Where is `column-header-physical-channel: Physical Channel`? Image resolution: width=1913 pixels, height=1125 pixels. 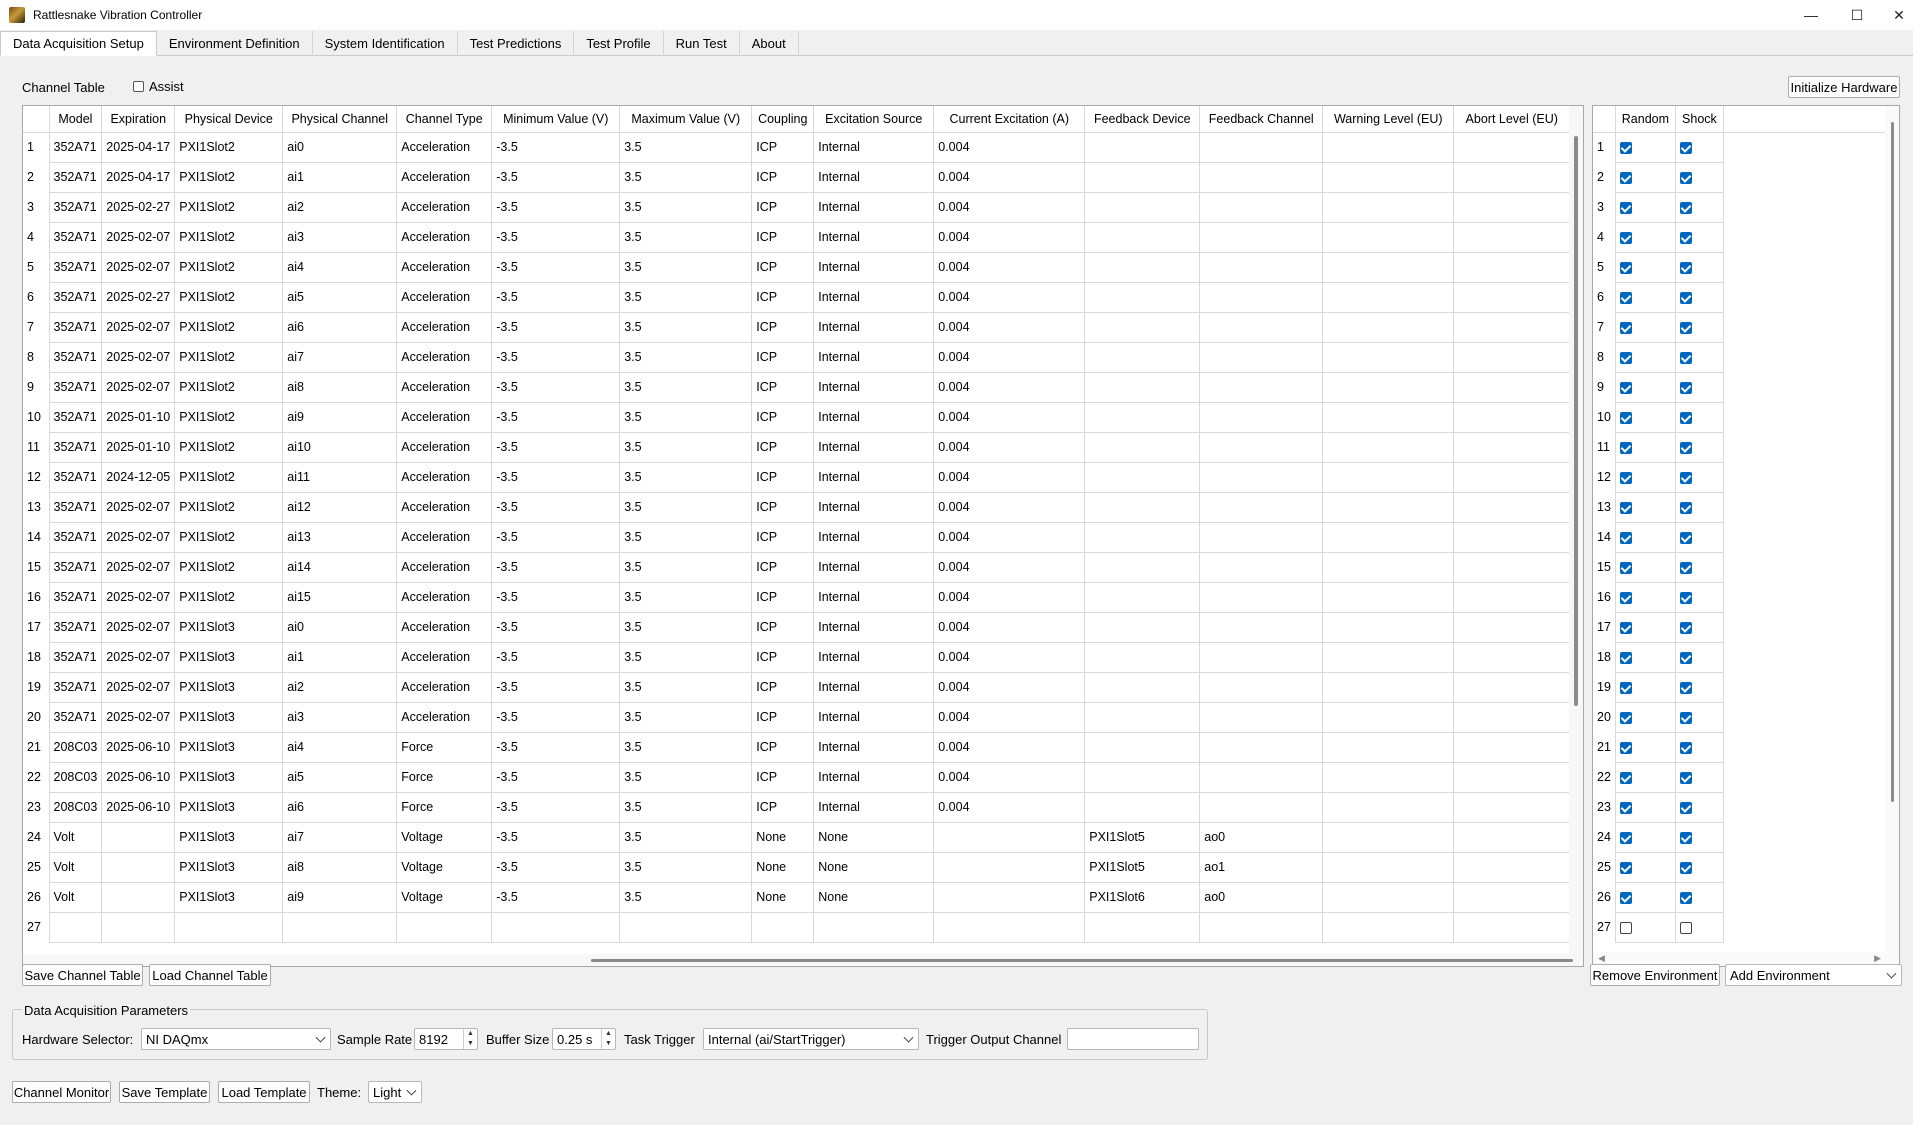 column-header-physical-channel: Physical Channel is located at coordinates (340, 119).